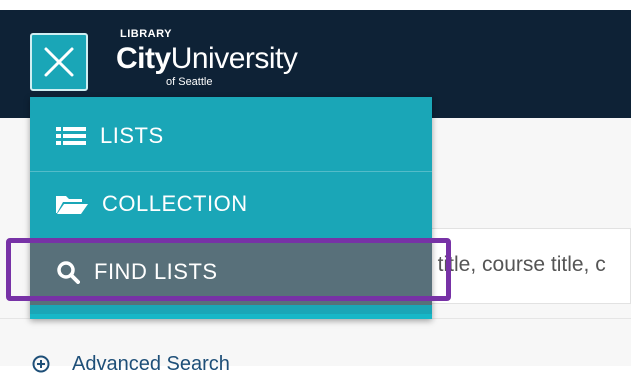 This screenshot has height=379, width=631. What do you see at coordinates (41, 364) in the screenshot?
I see `plus-circle-icon` at bounding box center [41, 364].